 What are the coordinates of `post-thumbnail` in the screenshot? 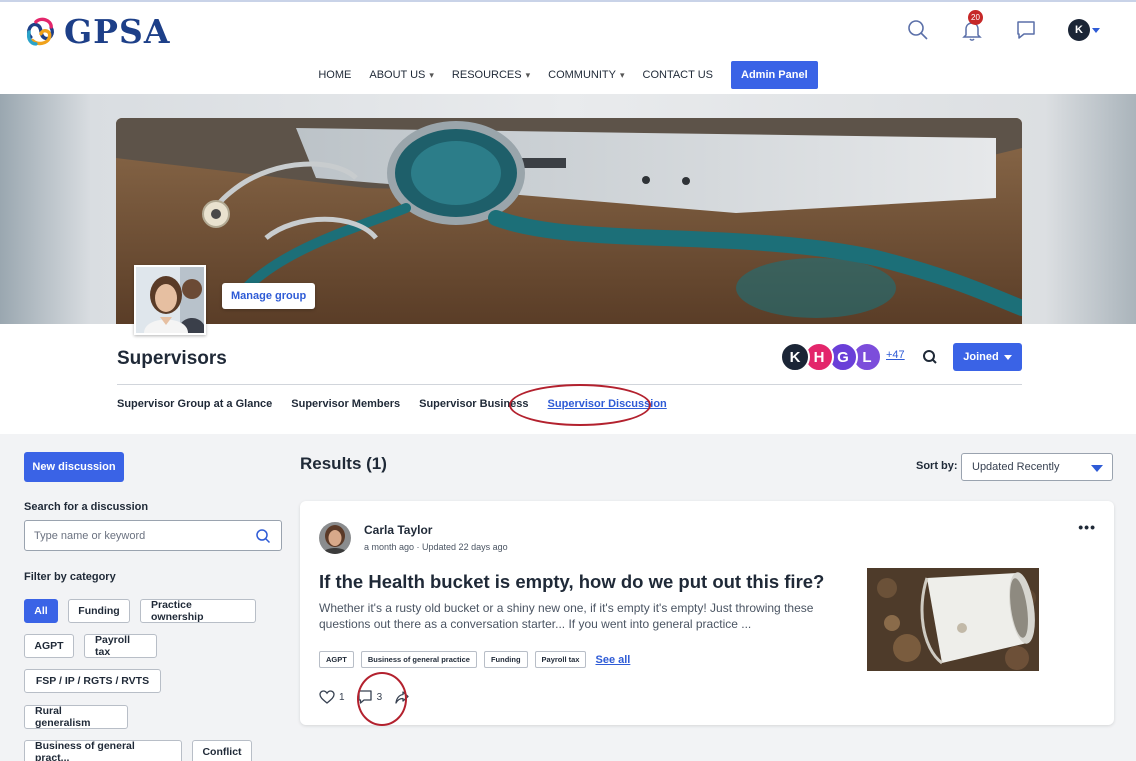 It's located at (953, 619).